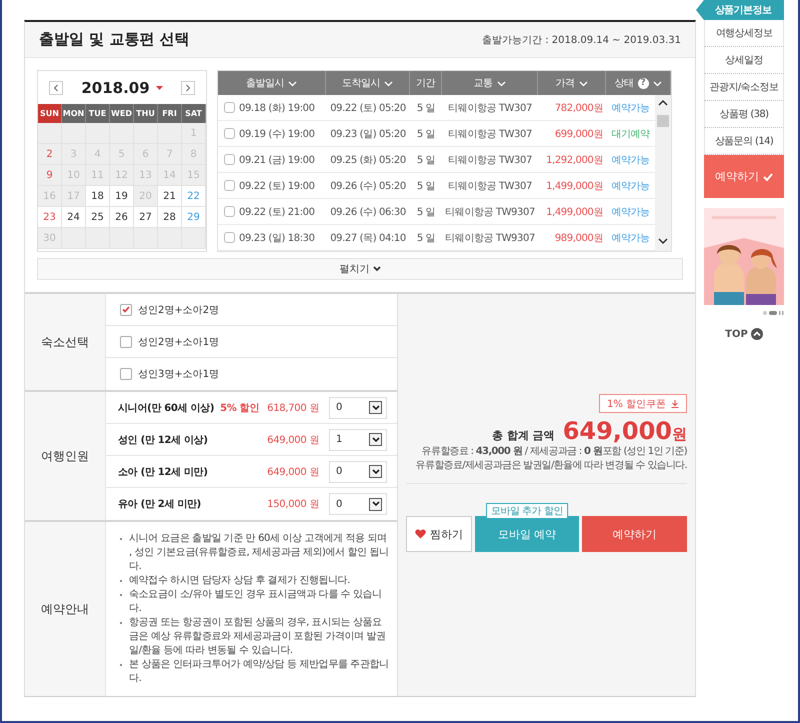 This screenshot has width=800, height=723. What do you see at coordinates (179, 341) in the screenshot?
I see `option-label: 성인2명+소아1명` at bounding box center [179, 341].